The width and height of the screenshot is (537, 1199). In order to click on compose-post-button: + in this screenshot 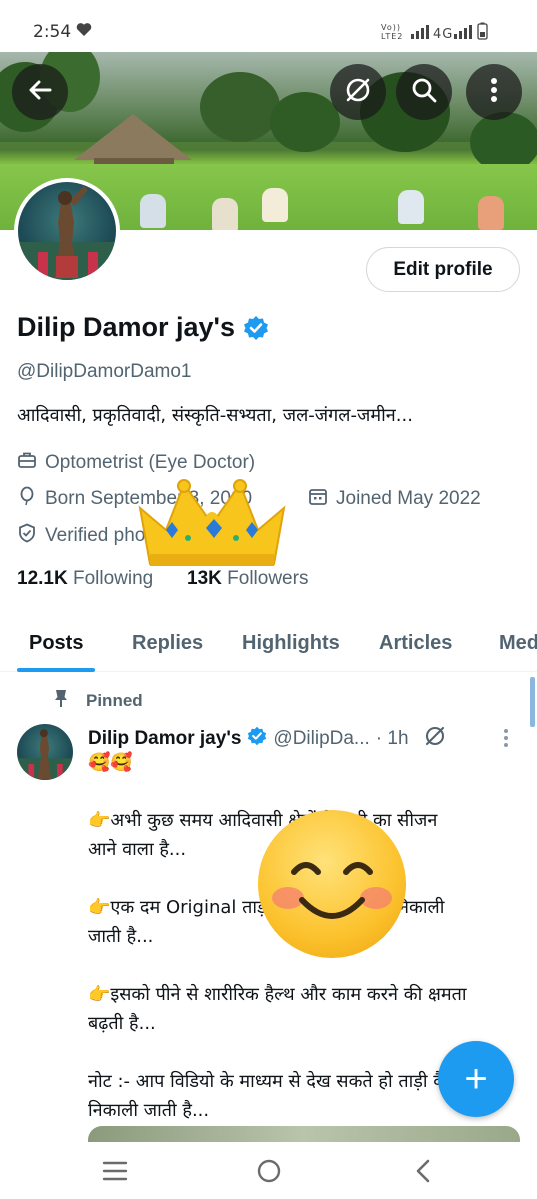, I will do `click(476, 1079)`.